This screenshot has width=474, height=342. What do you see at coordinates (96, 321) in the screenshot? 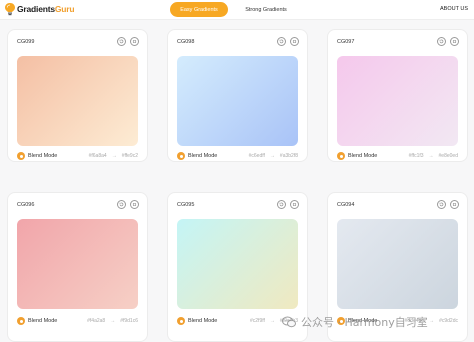
I see `hex-from: #f4a2a8` at bounding box center [96, 321].